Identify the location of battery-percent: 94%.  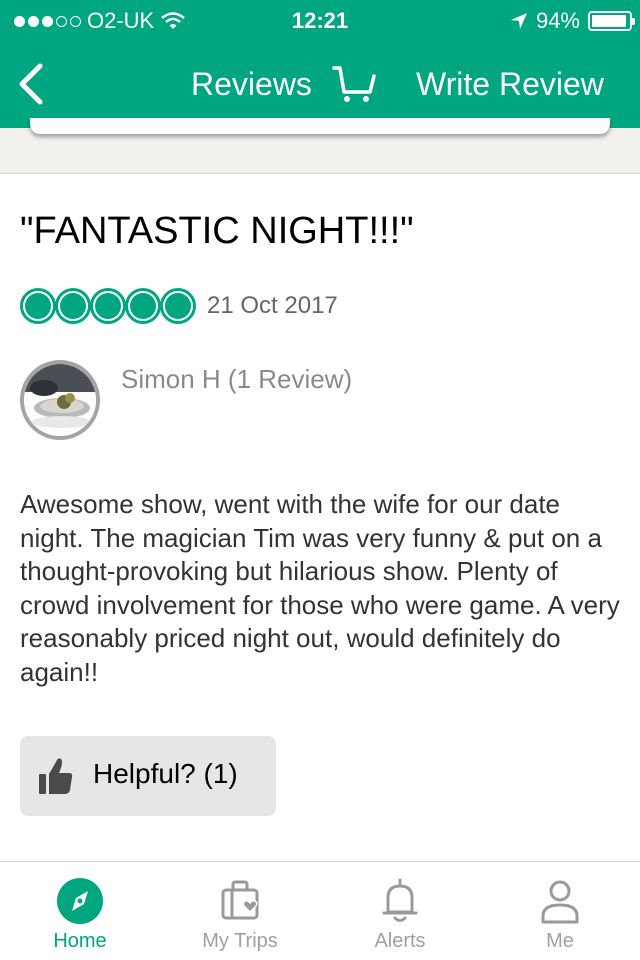
(557, 20).